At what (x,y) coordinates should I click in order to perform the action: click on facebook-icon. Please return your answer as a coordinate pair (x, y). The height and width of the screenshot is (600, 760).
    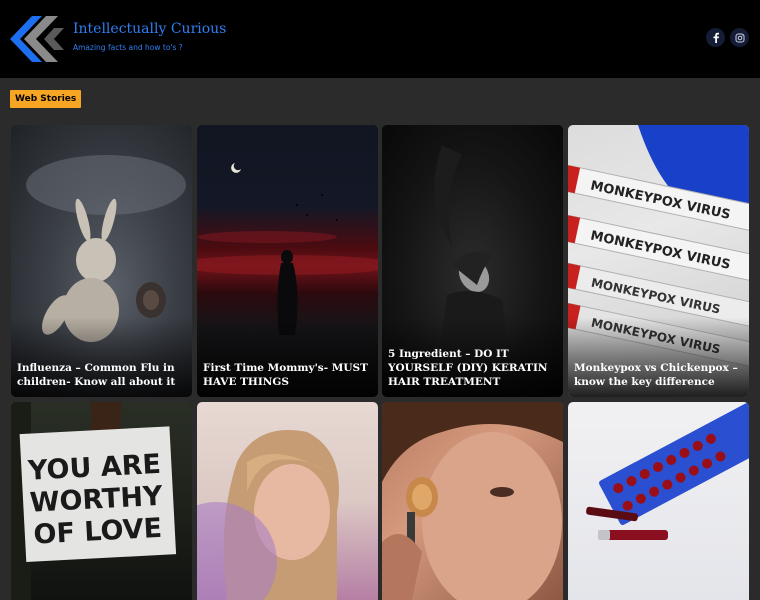
    Looking at the image, I should click on (715, 37).